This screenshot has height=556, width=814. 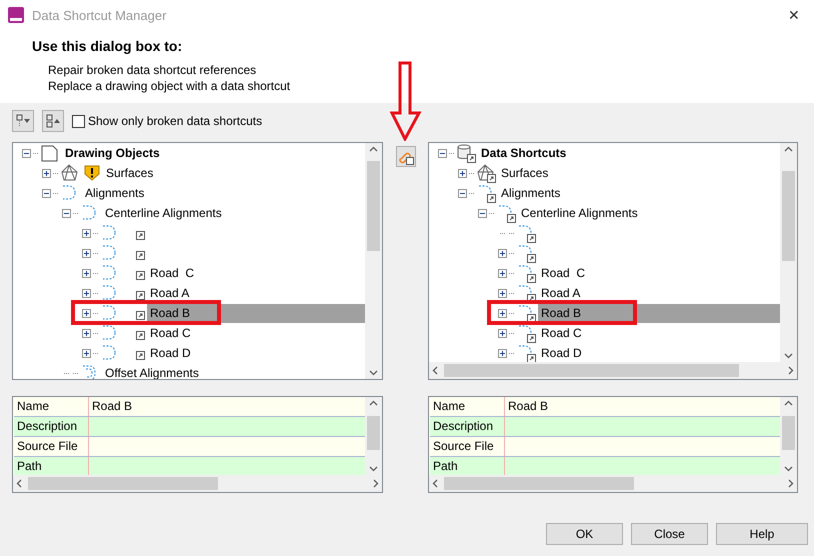 What do you see at coordinates (406, 156) in the screenshot?
I see `replace-with-shortcut-button` at bounding box center [406, 156].